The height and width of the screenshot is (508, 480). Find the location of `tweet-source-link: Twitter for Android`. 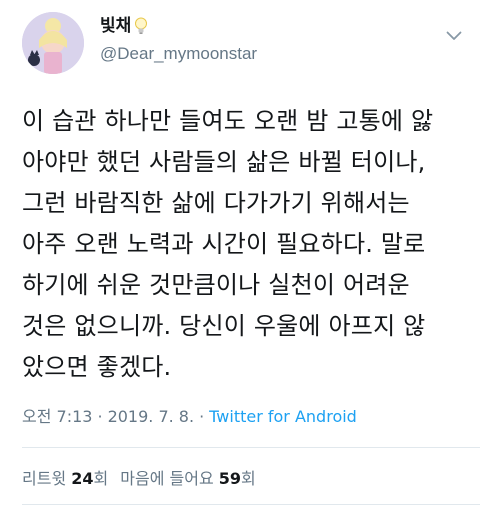

tweet-source-link: Twitter for Android is located at coordinates (283, 416).